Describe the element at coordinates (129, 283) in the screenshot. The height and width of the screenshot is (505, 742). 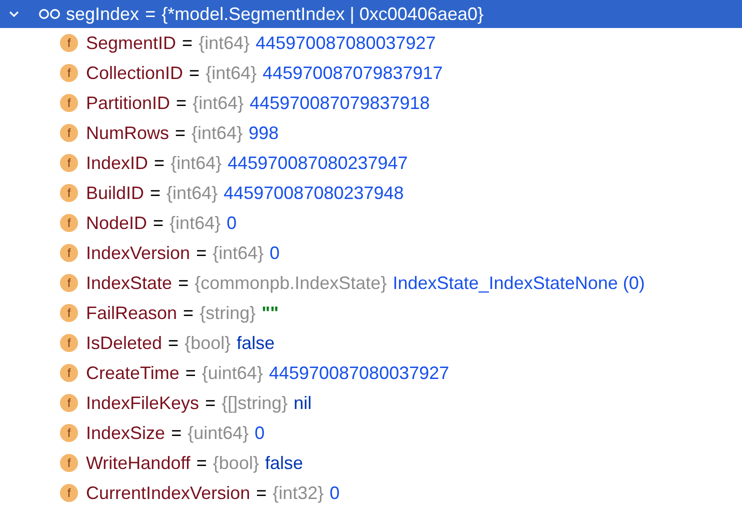
I see `field-name: IndexState` at that location.